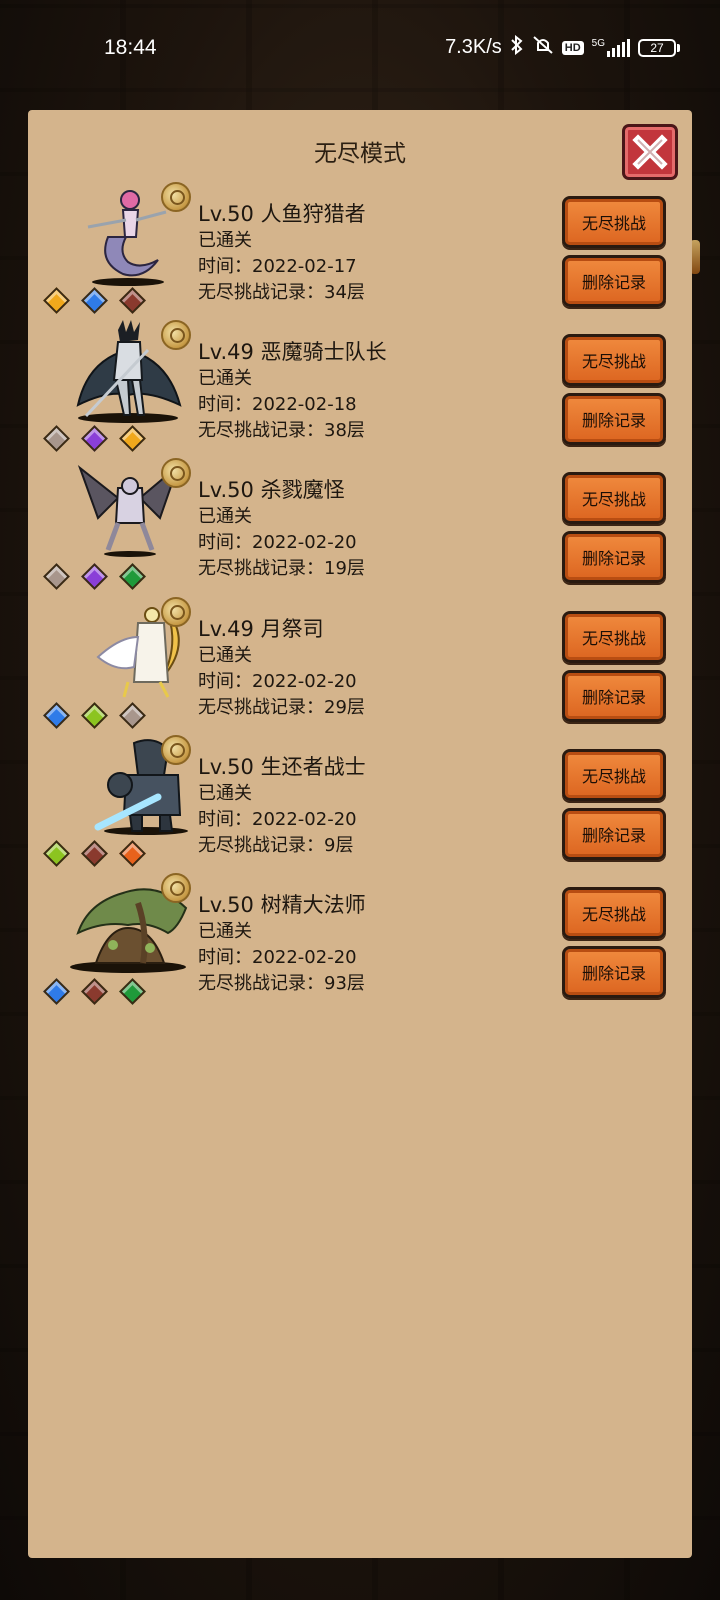 This screenshot has width=720, height=1600. I want to click on battery-icon: 27, so click(659, 47).